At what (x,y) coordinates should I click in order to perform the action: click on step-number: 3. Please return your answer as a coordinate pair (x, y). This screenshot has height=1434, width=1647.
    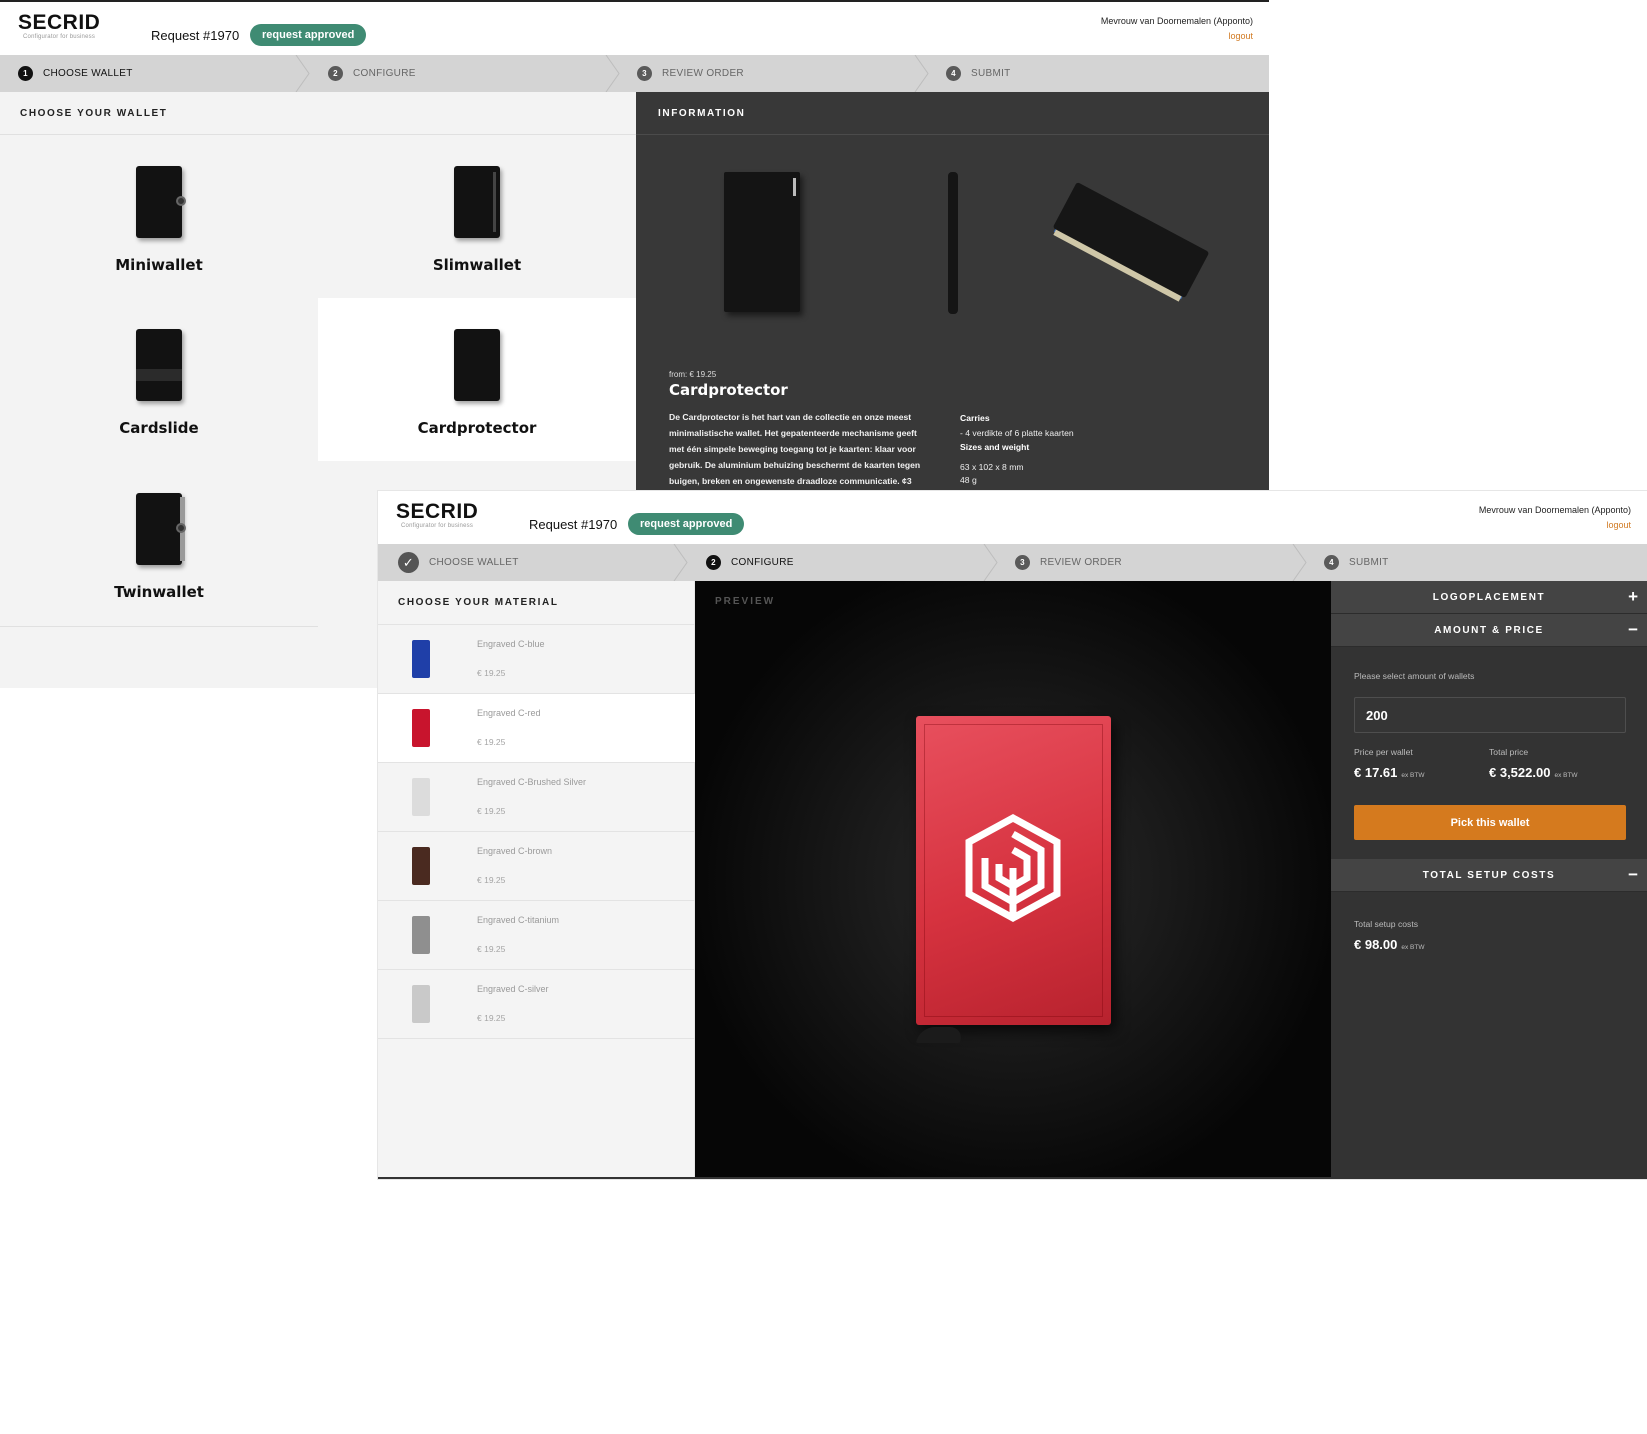
    Looking at the image, I should click on (644, 73).